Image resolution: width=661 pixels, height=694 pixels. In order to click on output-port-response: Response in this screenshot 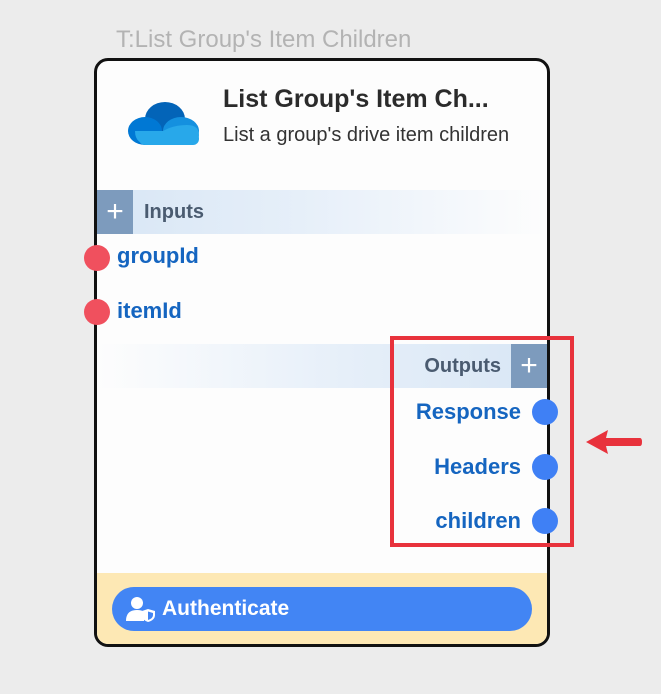, I will do `click(468, 412)`.